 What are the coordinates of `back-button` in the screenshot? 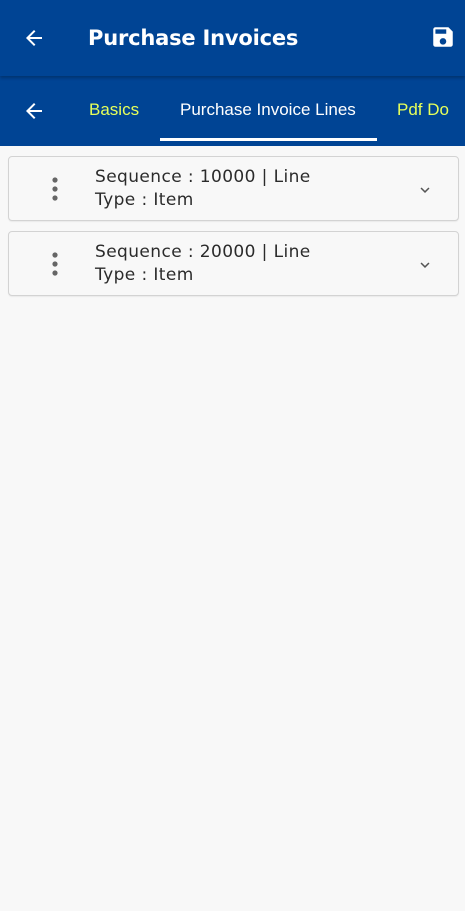 It's located at (34, 38).